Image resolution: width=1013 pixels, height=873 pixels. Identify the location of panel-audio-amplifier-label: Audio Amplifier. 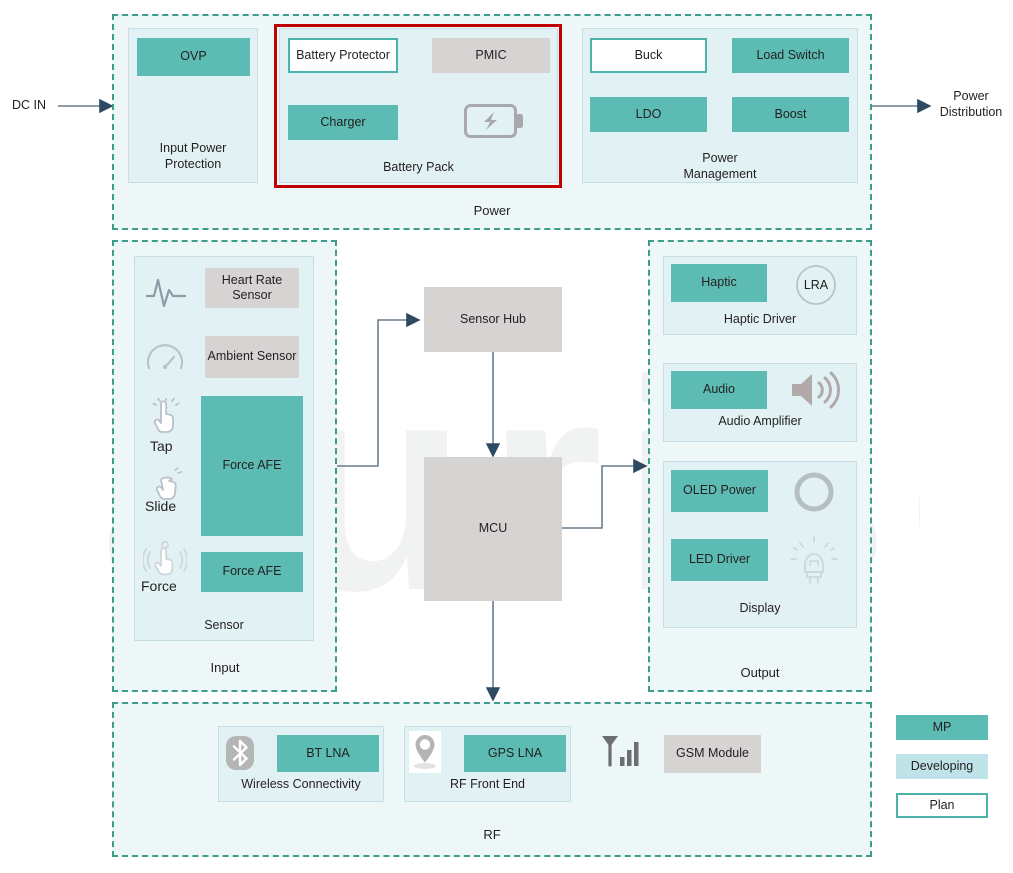
(760, 421).